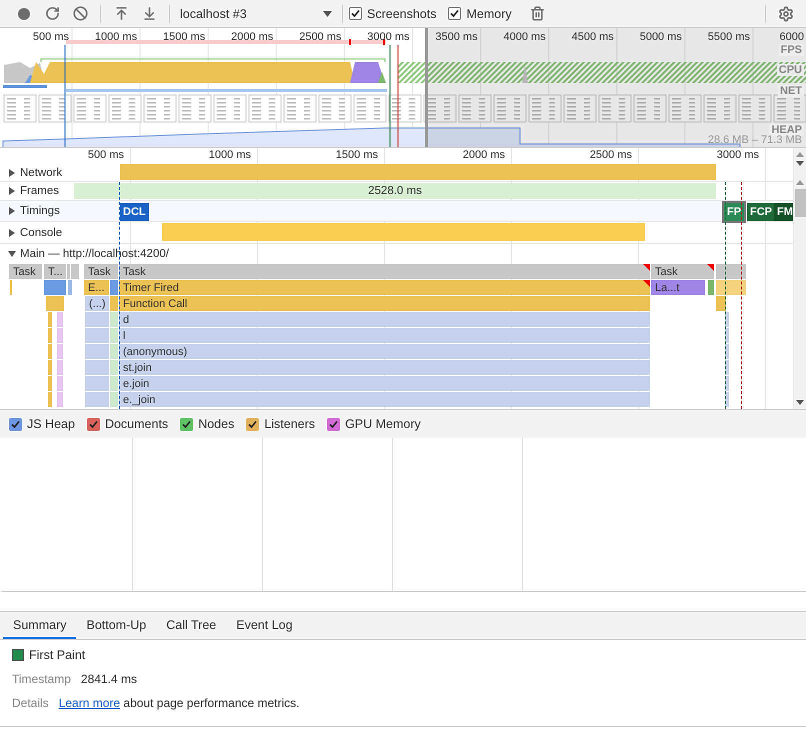 The width and height of the screenshot is (806, 730). I want to click on summary-title: First Paint, so click(57, 655).